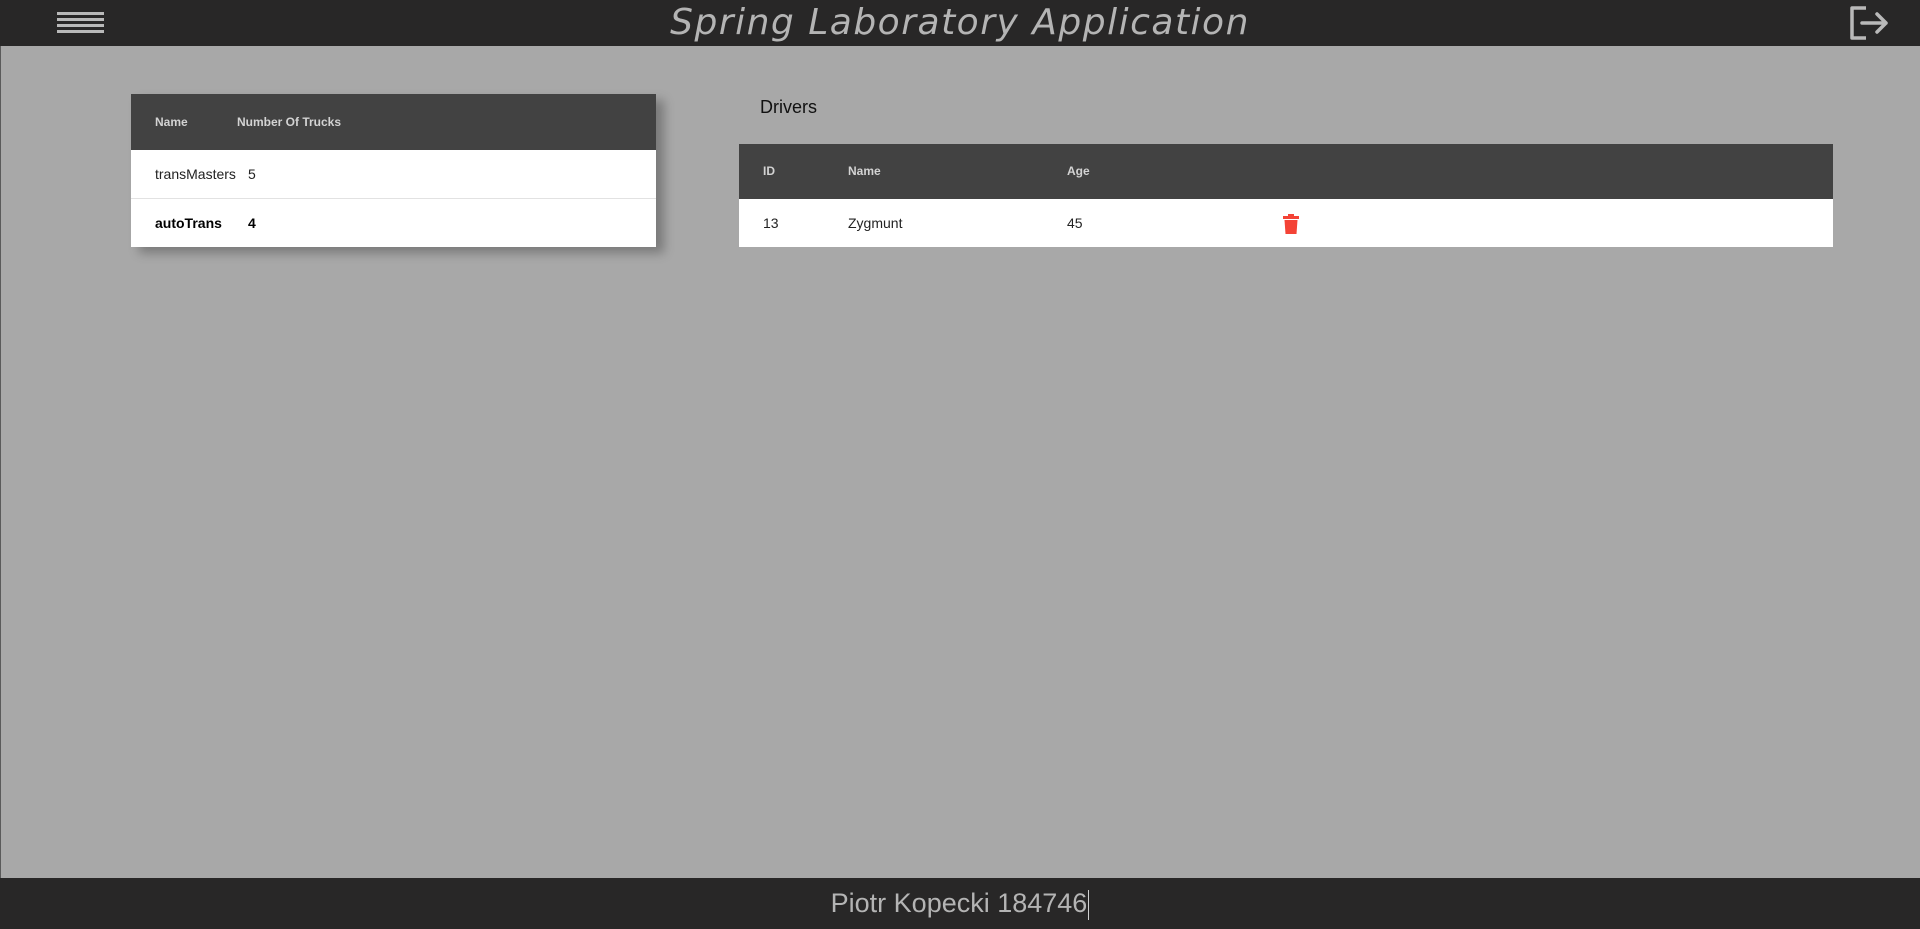 This screenshot has height=929, width=1920. I want to click on company-name-cell: transMasters, so click(195, 174).